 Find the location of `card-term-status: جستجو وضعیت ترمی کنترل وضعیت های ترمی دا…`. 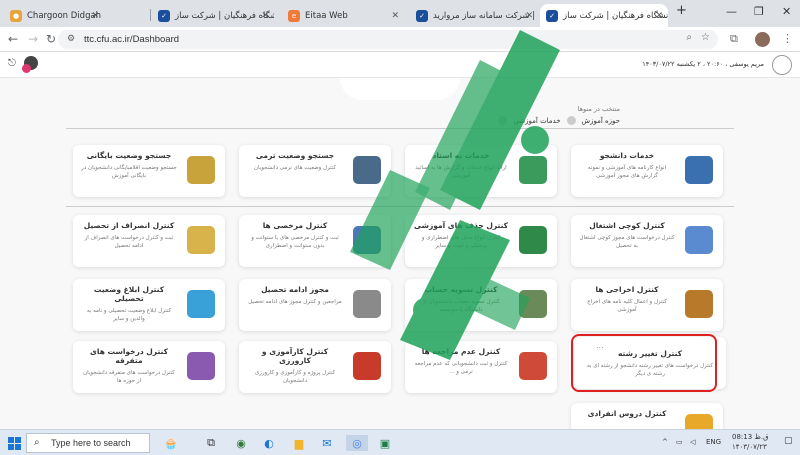

card-term-status: جستجو وضعیت ترمی کنترل وضعیت های ترمی دا… is located at coordinates (315, 171).